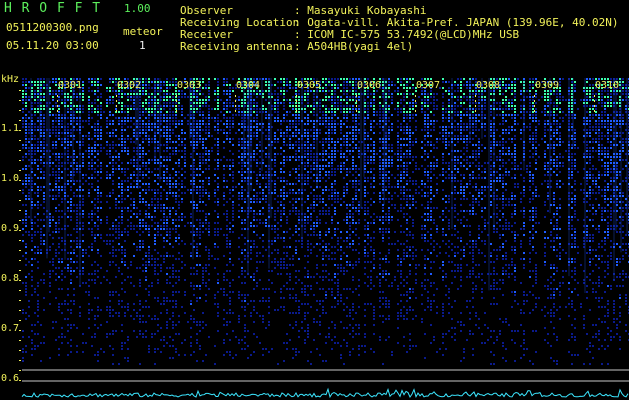 Image resolution: width=629 pixels, height=400 pixels. What do you see at coordinates (10, 128) in the screenshot?
I see `y-tick-label: 1.1` at bounding box center [10, 128].